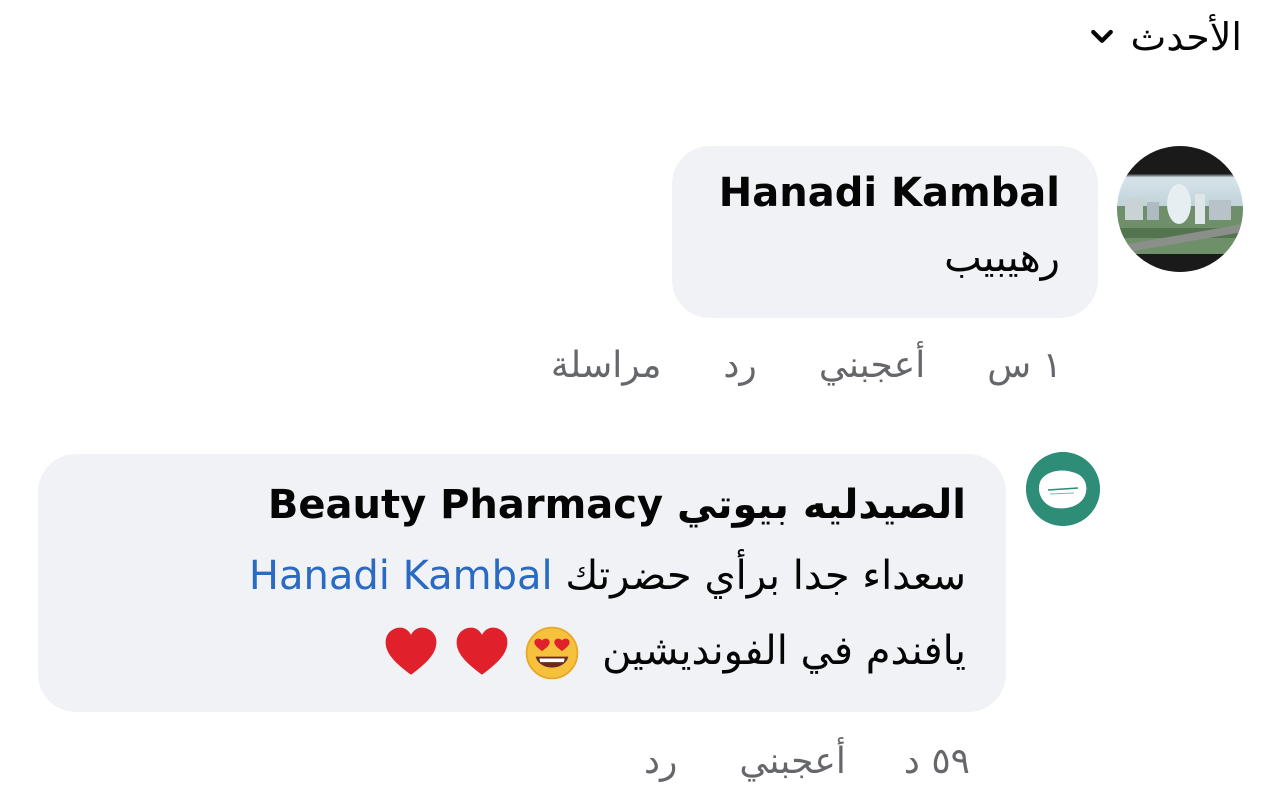 The width and height of the screenshot is (1280, 800). I want to click on comment-text: رهيبيب, so click(1002, 258).